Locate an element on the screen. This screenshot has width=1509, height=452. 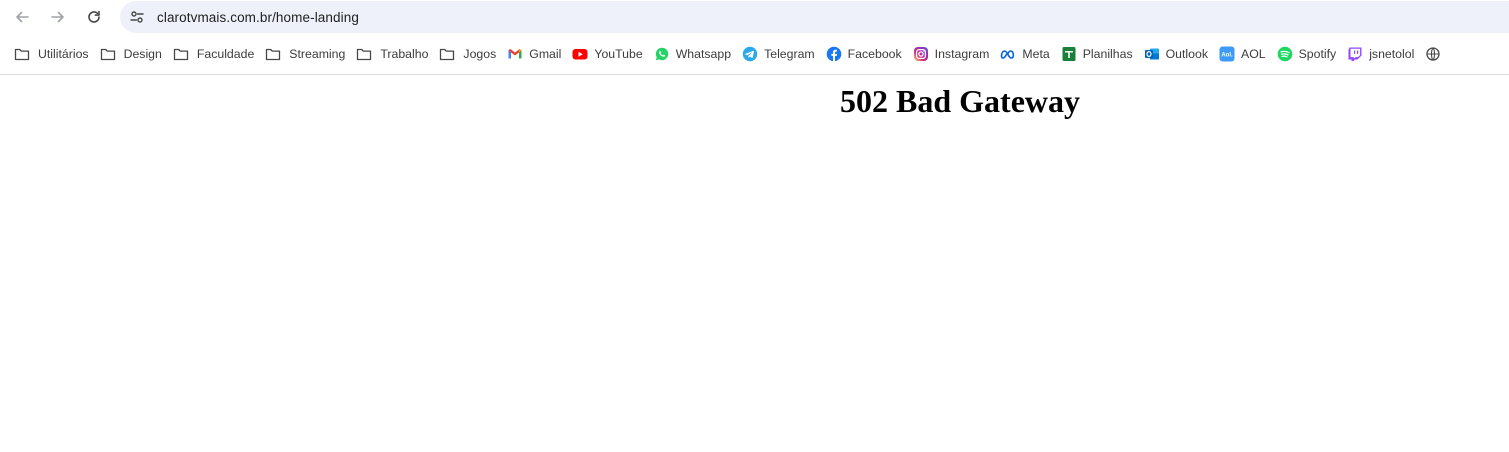
bookmark-whatsapp: Whatsapp is located at coordinates (693, 54).